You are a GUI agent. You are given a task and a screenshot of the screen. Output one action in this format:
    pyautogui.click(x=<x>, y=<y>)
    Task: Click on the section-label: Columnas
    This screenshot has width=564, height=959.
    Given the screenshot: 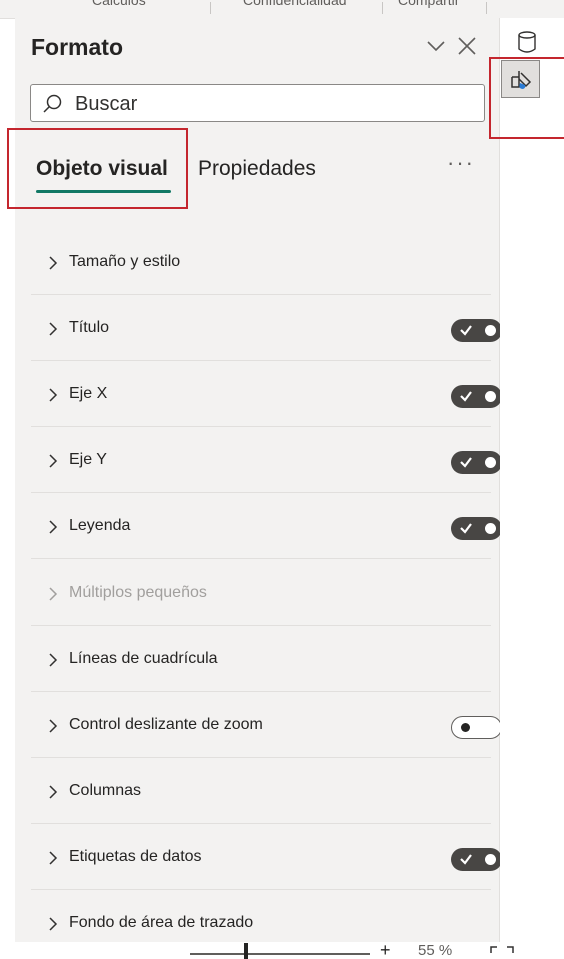 What is the action you would take?
    pyautogui.click(x=105, y=790)
    